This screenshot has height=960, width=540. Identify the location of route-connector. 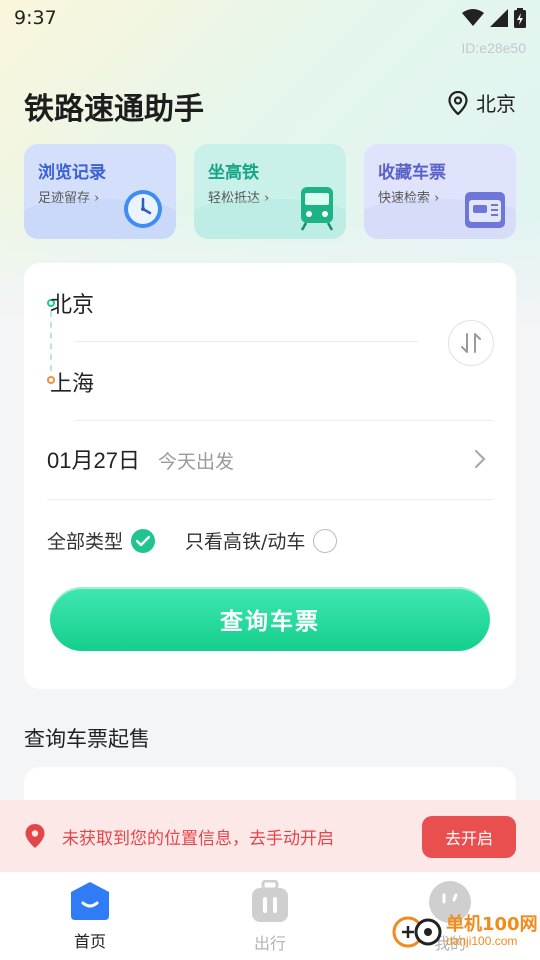
(51, 341).